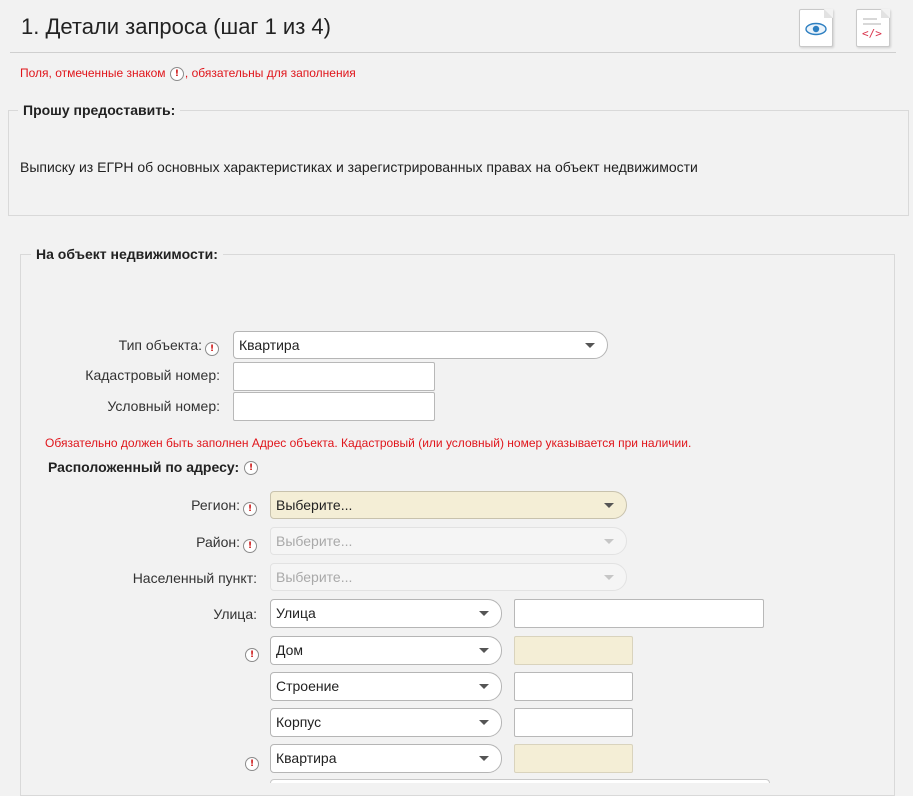  What do you see at coordinates (290, 650) in the screenshot?
I see `house-type-value: Дом` at bounding box center [290, 650].